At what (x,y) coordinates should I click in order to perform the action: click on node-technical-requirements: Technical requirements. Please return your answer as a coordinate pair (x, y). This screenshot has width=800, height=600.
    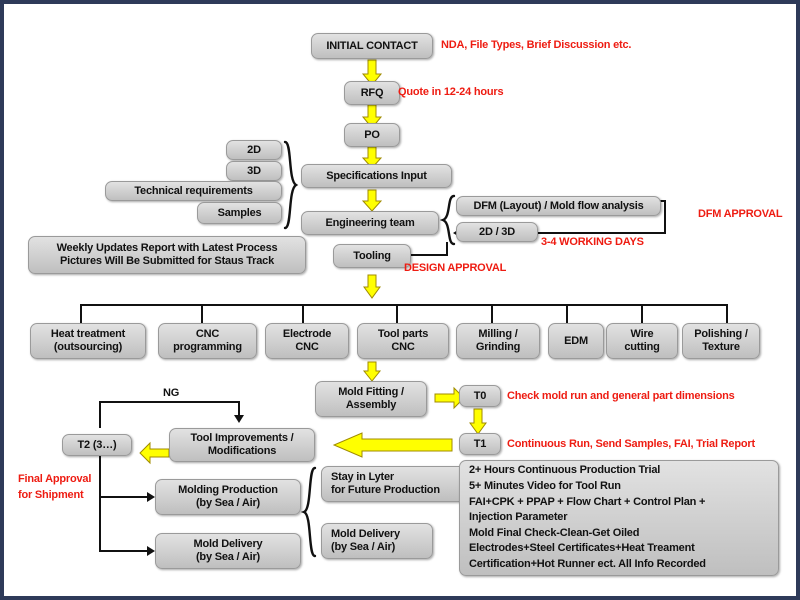
    Looking at the image, I should click on (193, 191).